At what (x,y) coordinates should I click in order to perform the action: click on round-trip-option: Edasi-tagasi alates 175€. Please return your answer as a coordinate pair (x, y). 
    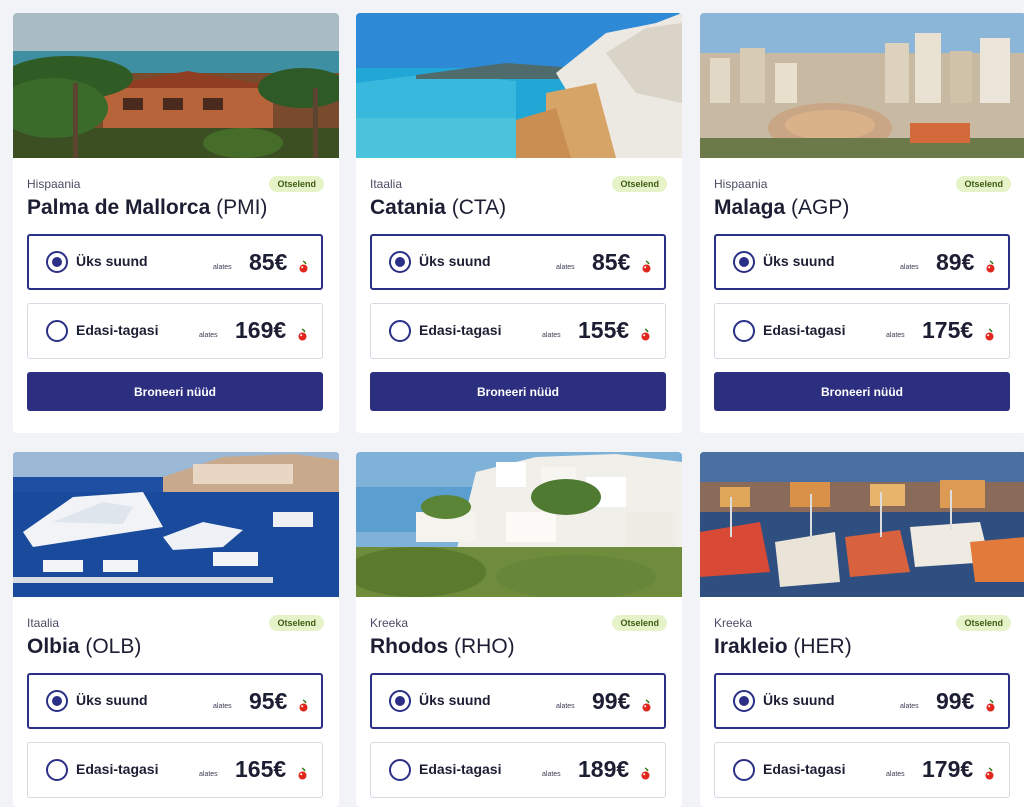
    Looking at the image, I should click on (862, 331).